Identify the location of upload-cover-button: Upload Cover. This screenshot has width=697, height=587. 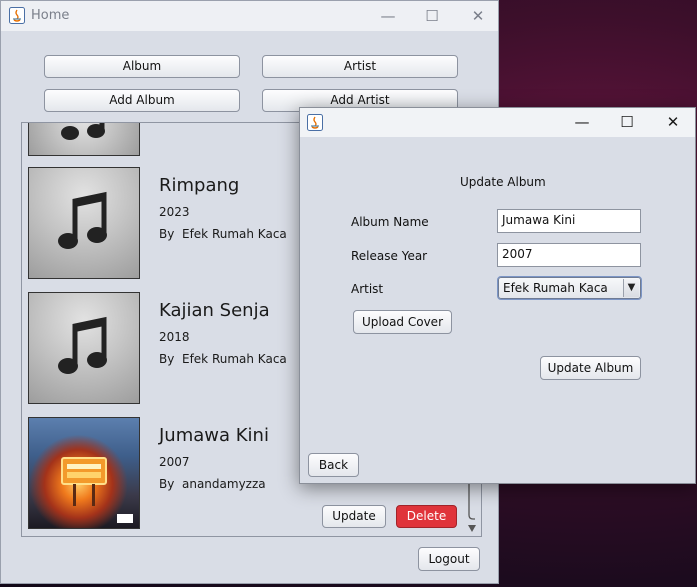
(402, 322).